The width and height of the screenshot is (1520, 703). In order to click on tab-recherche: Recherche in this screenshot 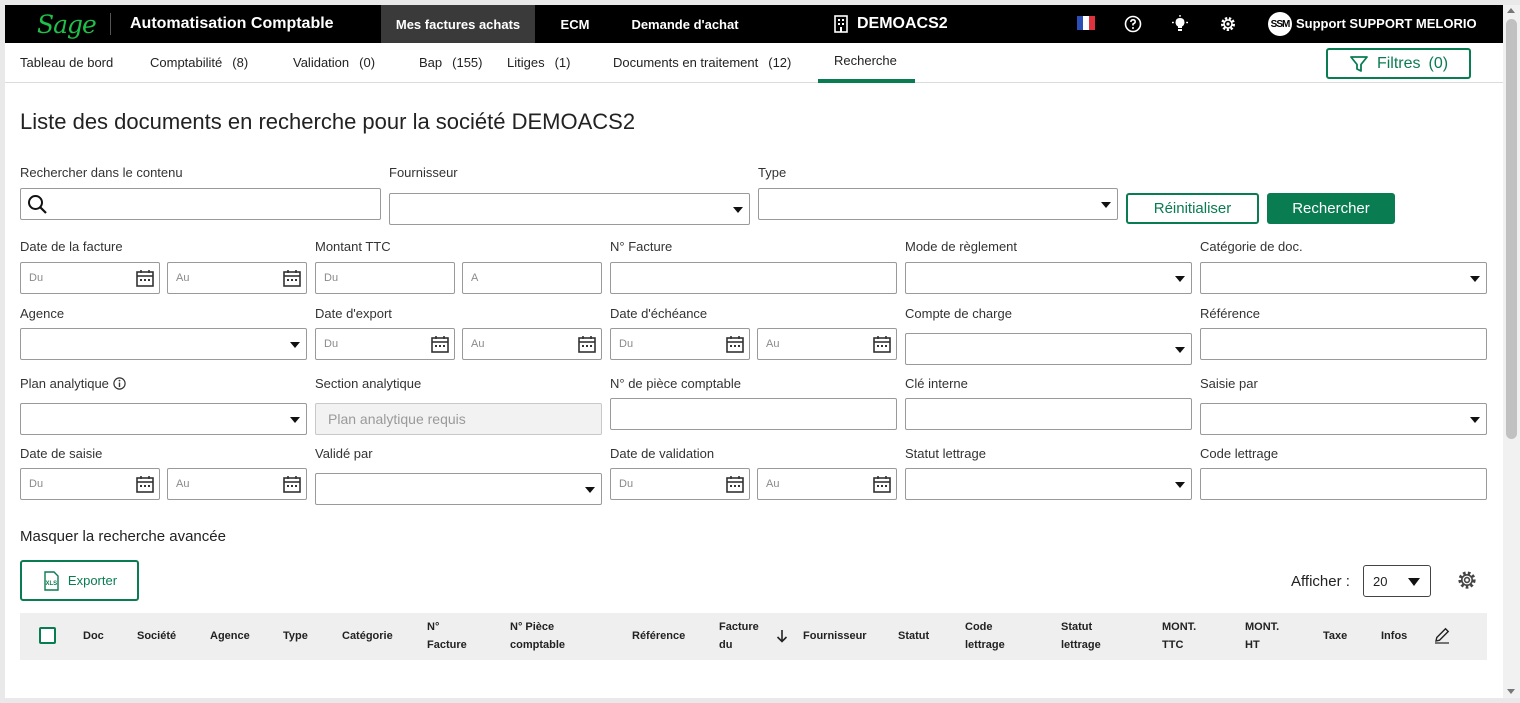, I will do `click(865, 60)`.